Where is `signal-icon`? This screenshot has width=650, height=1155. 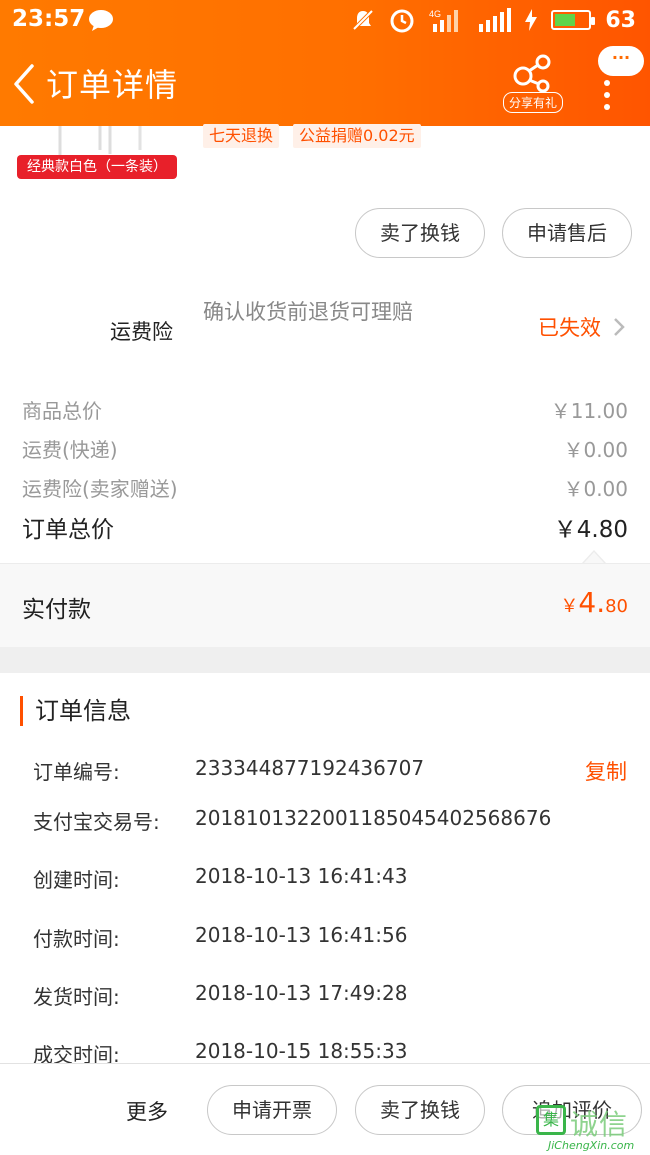 signal-icon is located at coordinates (495, 20).